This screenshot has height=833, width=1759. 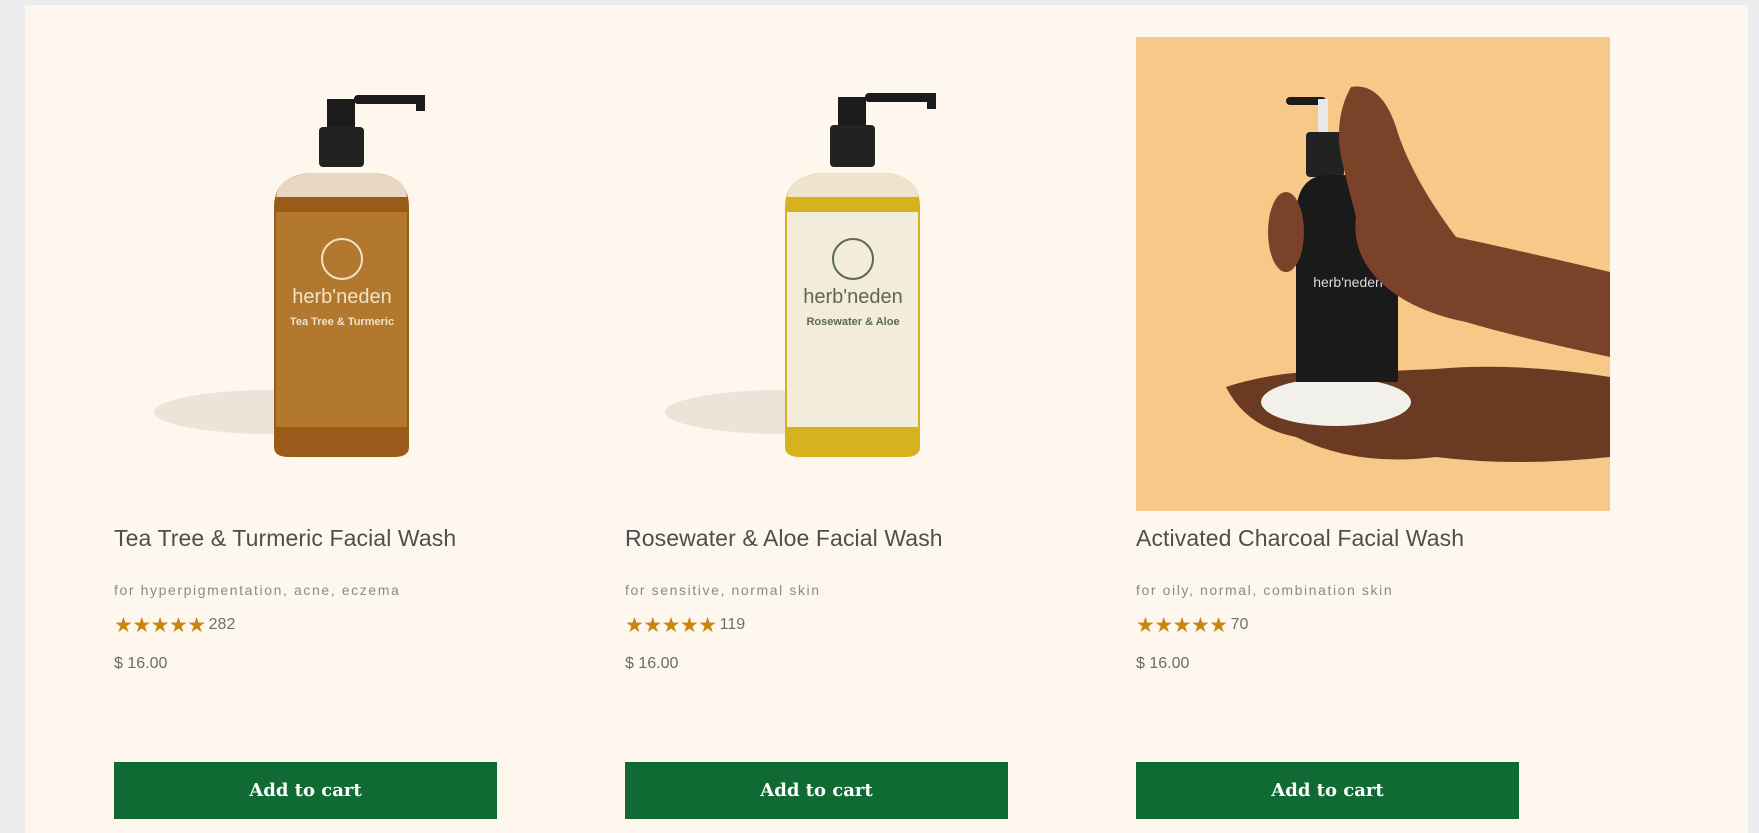 I want to click on product-tagline: for oily, normal, combination skin, so click(x=1265, y=590).